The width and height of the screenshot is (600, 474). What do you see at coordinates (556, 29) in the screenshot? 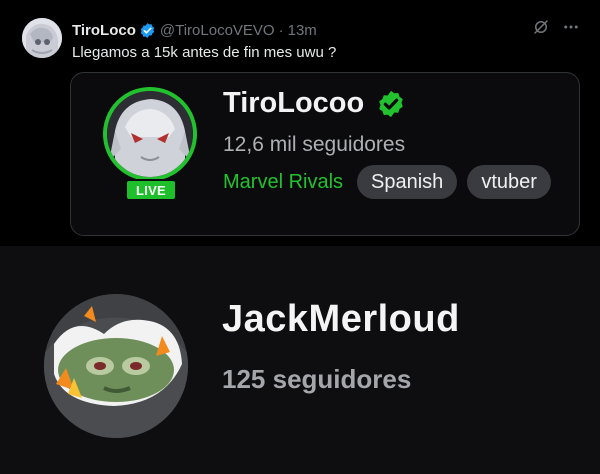
I see `tweet-actions` at bounding box center [556, 29].